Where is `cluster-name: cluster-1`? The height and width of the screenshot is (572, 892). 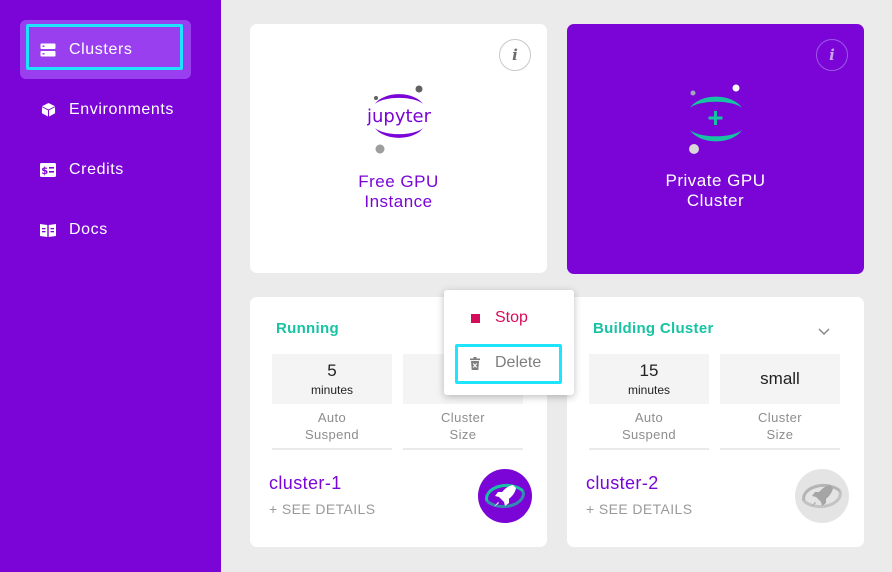
cluster-name: cluster-1 is located at coordinates (305, 483).